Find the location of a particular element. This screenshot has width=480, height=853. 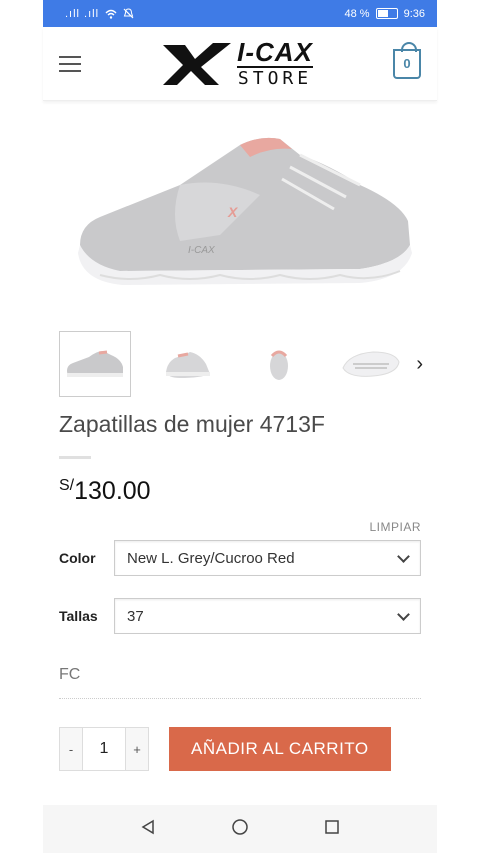

back-icon is located at coordinates (148, 829).